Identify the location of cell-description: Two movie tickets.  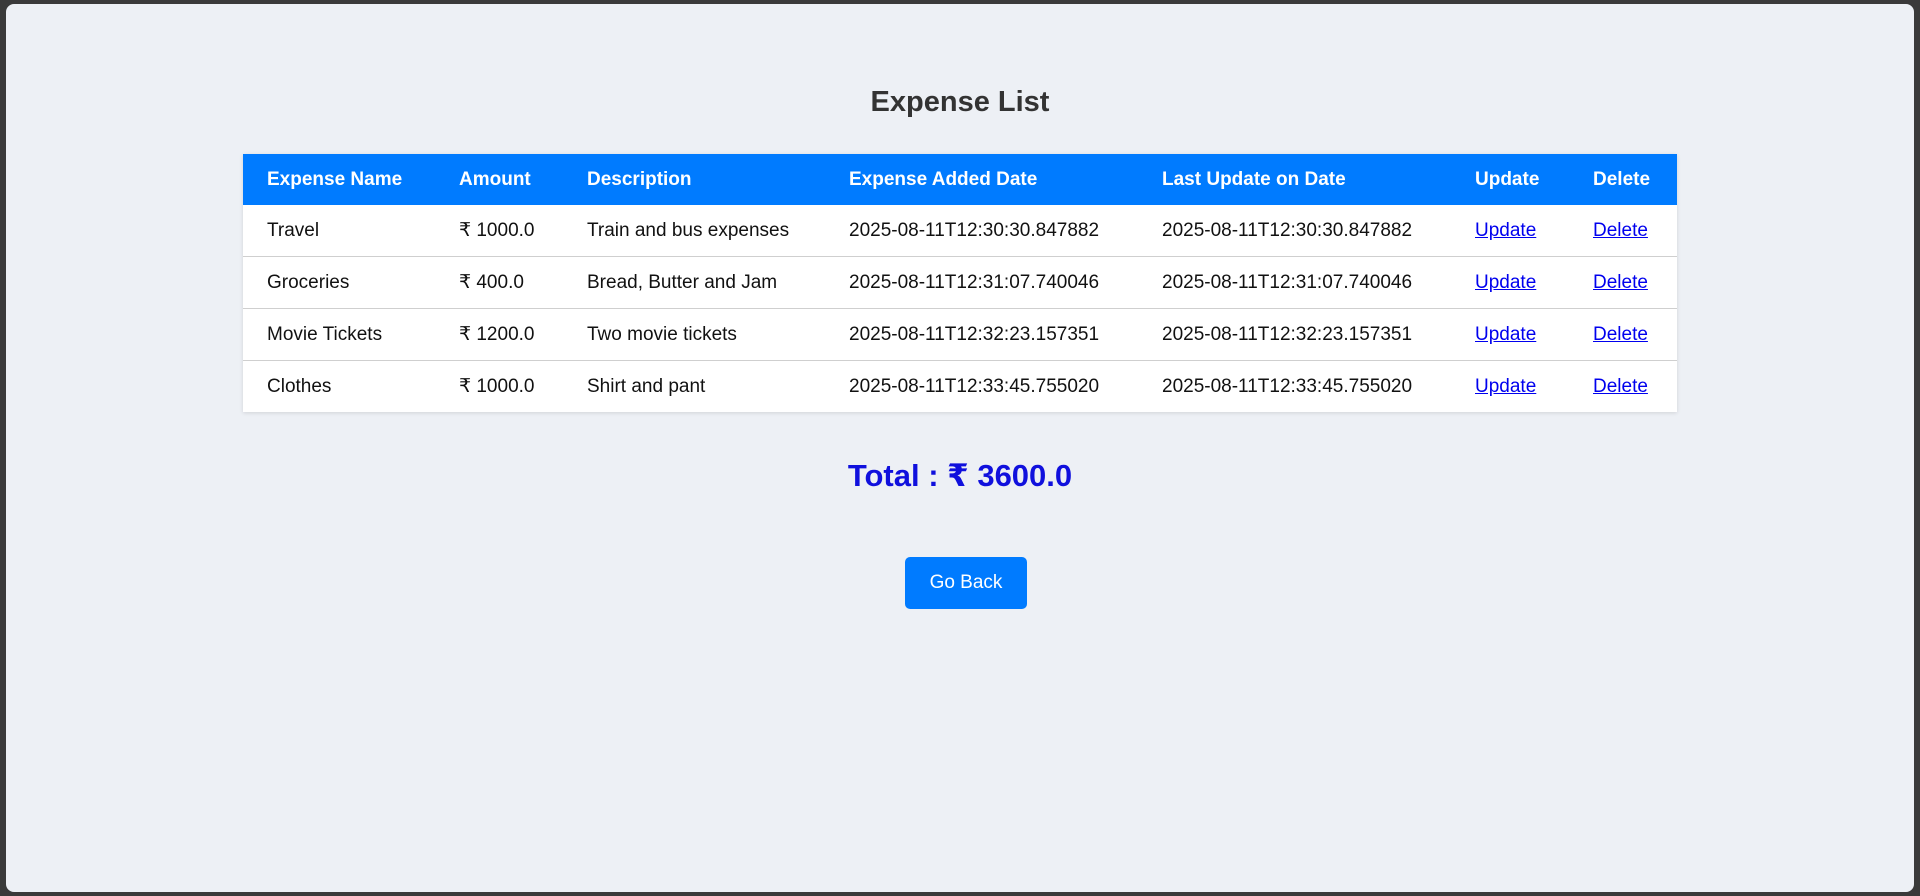
(694, 334).